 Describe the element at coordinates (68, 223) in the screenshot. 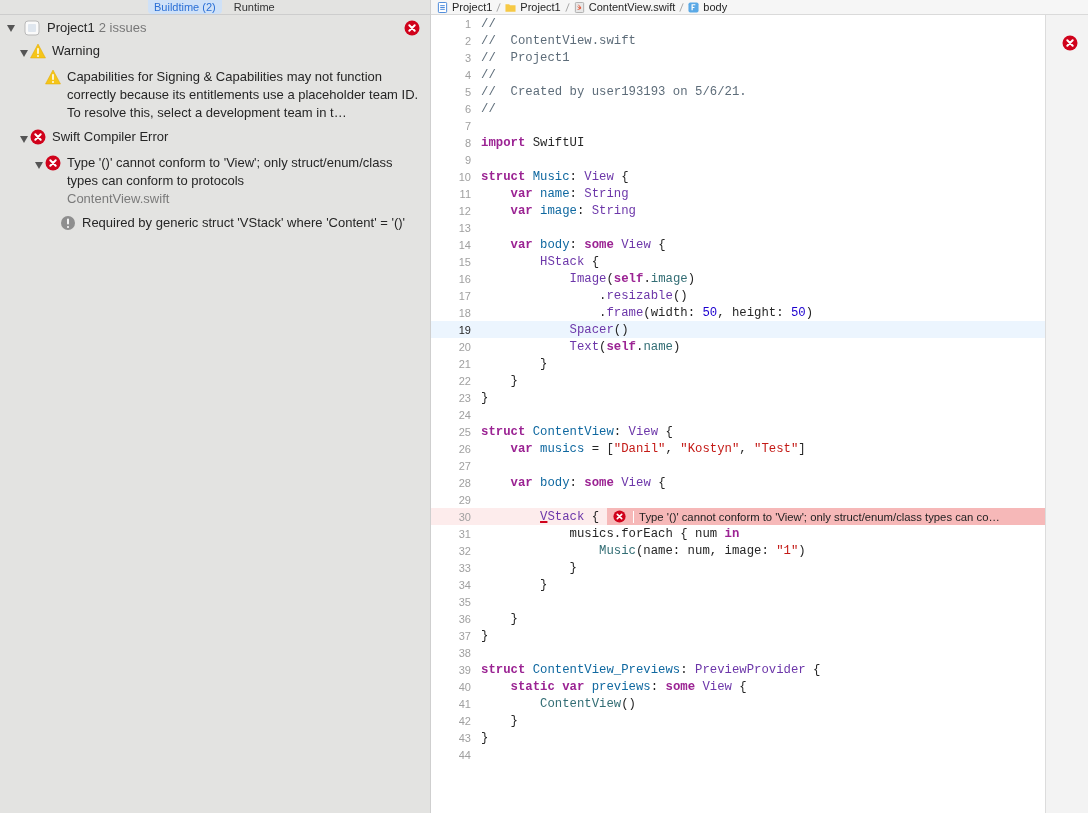

I see `info-icon` at that location.